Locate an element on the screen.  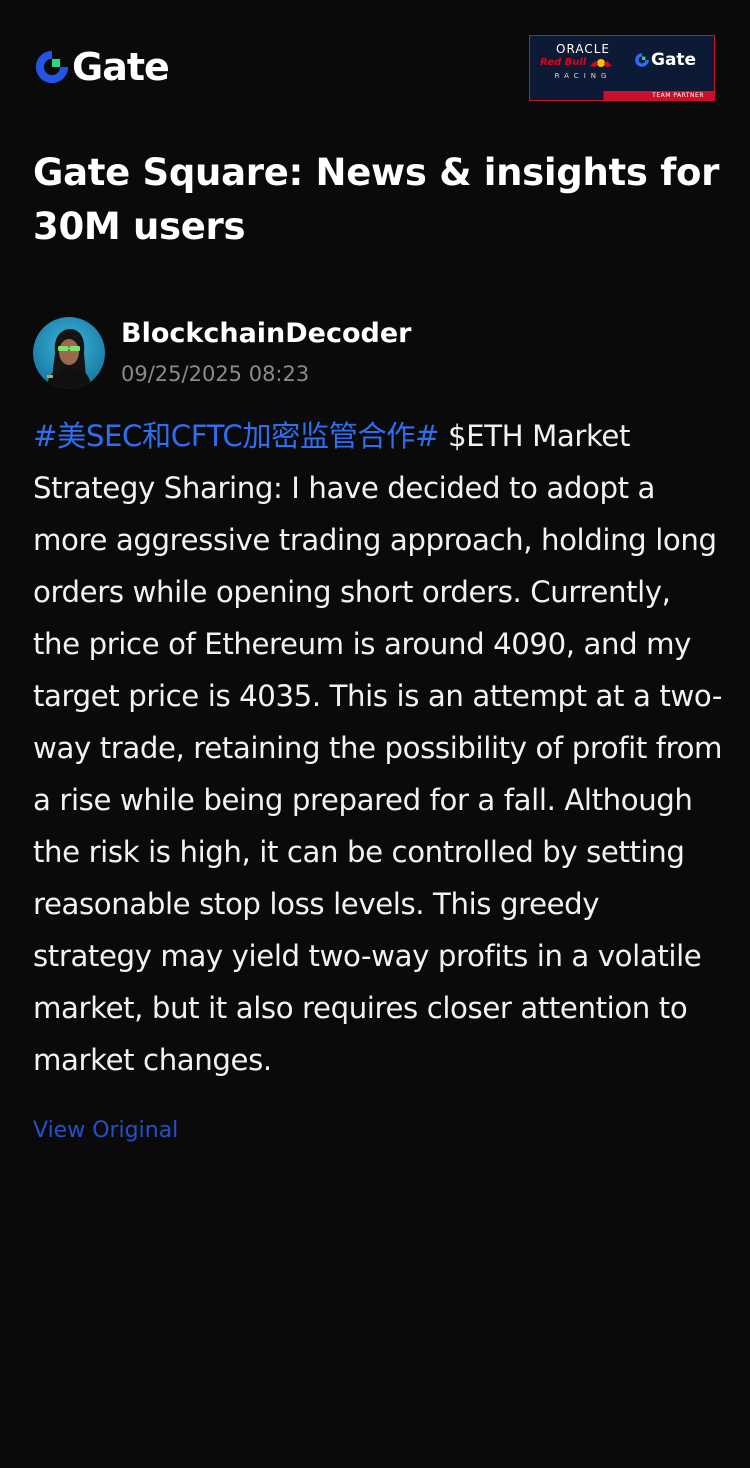
hashtag-link: #美SEC和CFTC加密监管合作# is located at coordinates (236, 436).